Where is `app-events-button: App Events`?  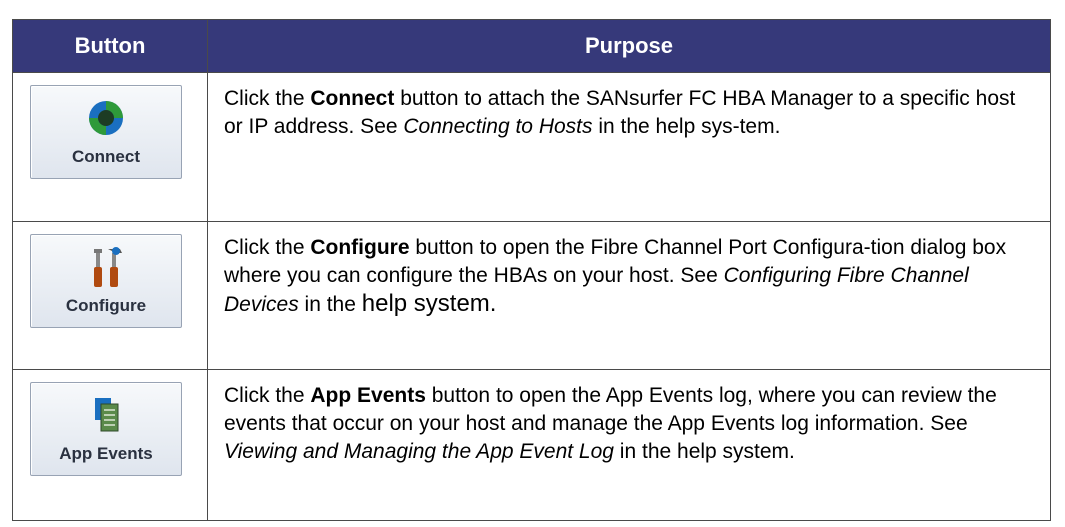 app-events-button: App Events is located at coordinates (106, 429).